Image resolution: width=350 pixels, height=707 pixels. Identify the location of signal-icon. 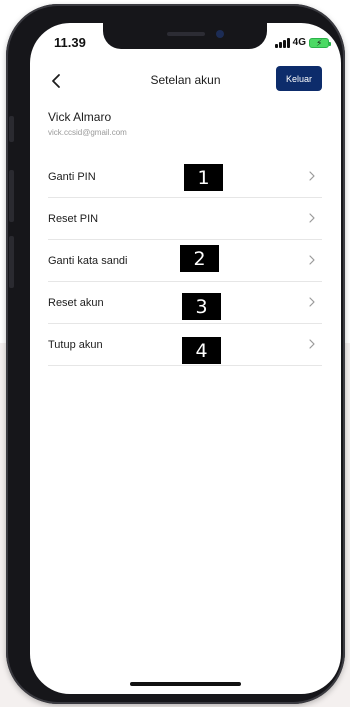
(282, 42).